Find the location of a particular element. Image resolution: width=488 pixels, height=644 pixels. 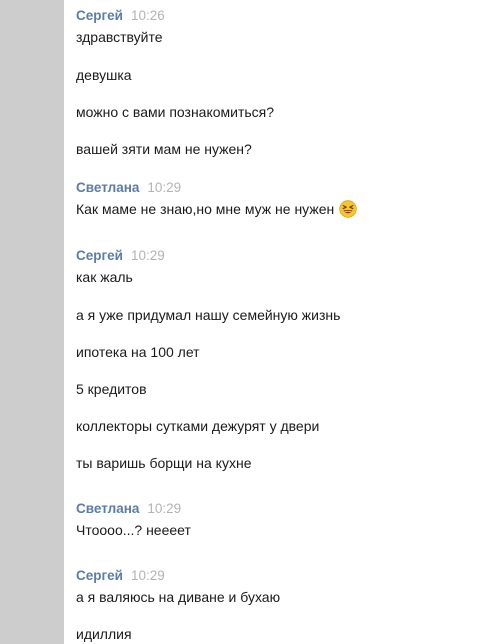

message-text: 5 кредитов is located at coordinates (111, 389).